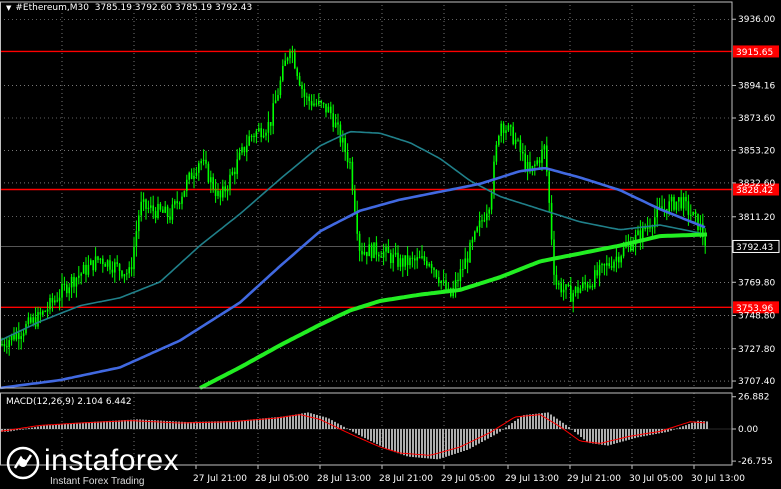 The image size is (781, 489). Describe the element at coordinates (656, 479) in the screenshot. I see `time-axis-label: 30 Jul 05:00` at that location.